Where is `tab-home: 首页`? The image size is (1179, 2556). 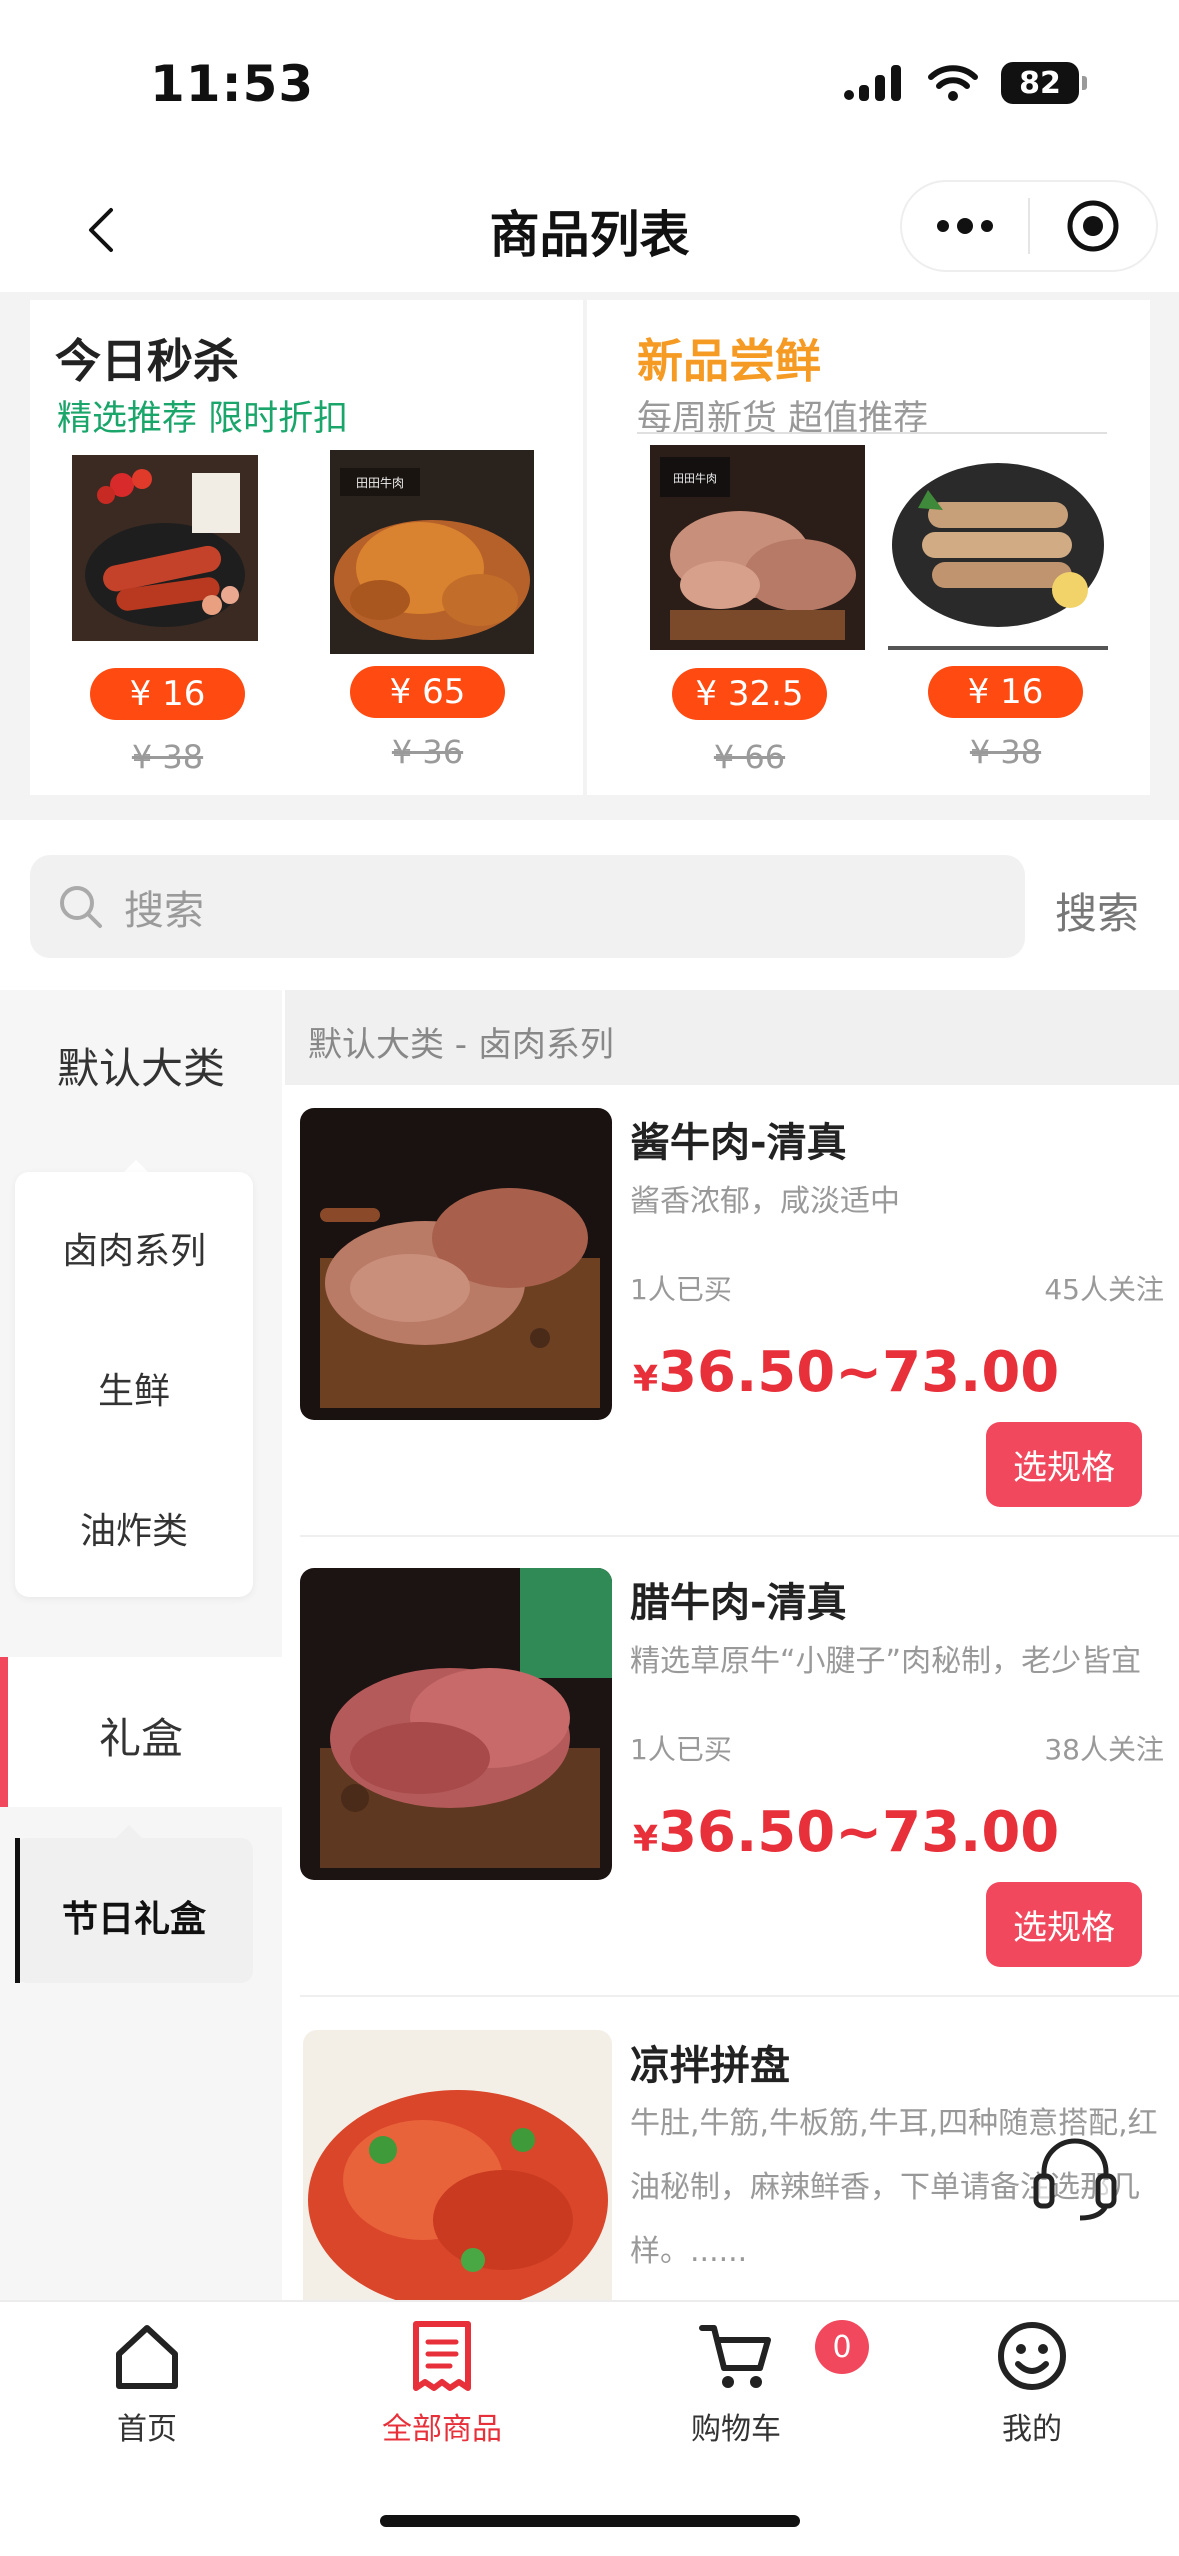
tab-home: 首页 is located at coordinates (147, 2384).